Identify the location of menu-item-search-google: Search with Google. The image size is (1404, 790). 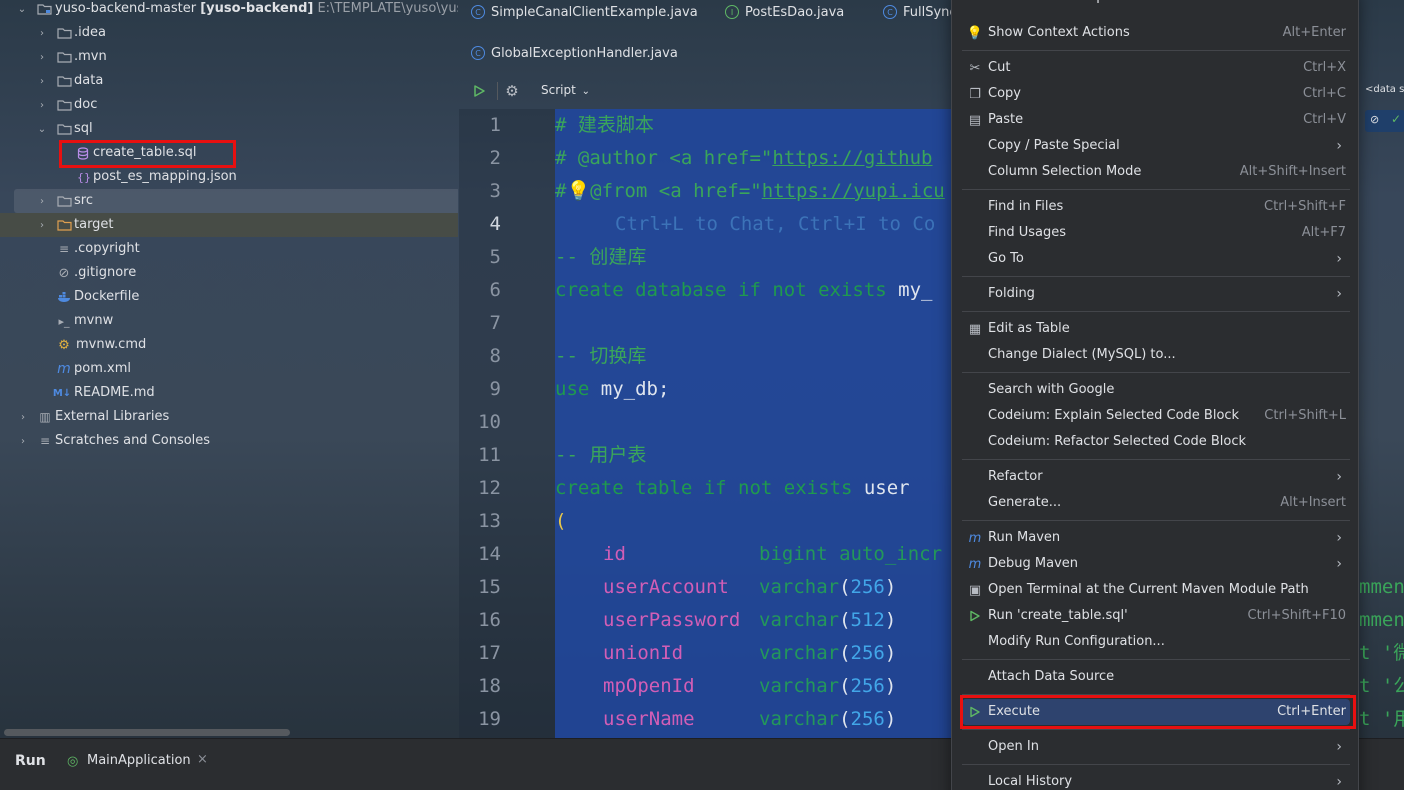
(1156, 390).